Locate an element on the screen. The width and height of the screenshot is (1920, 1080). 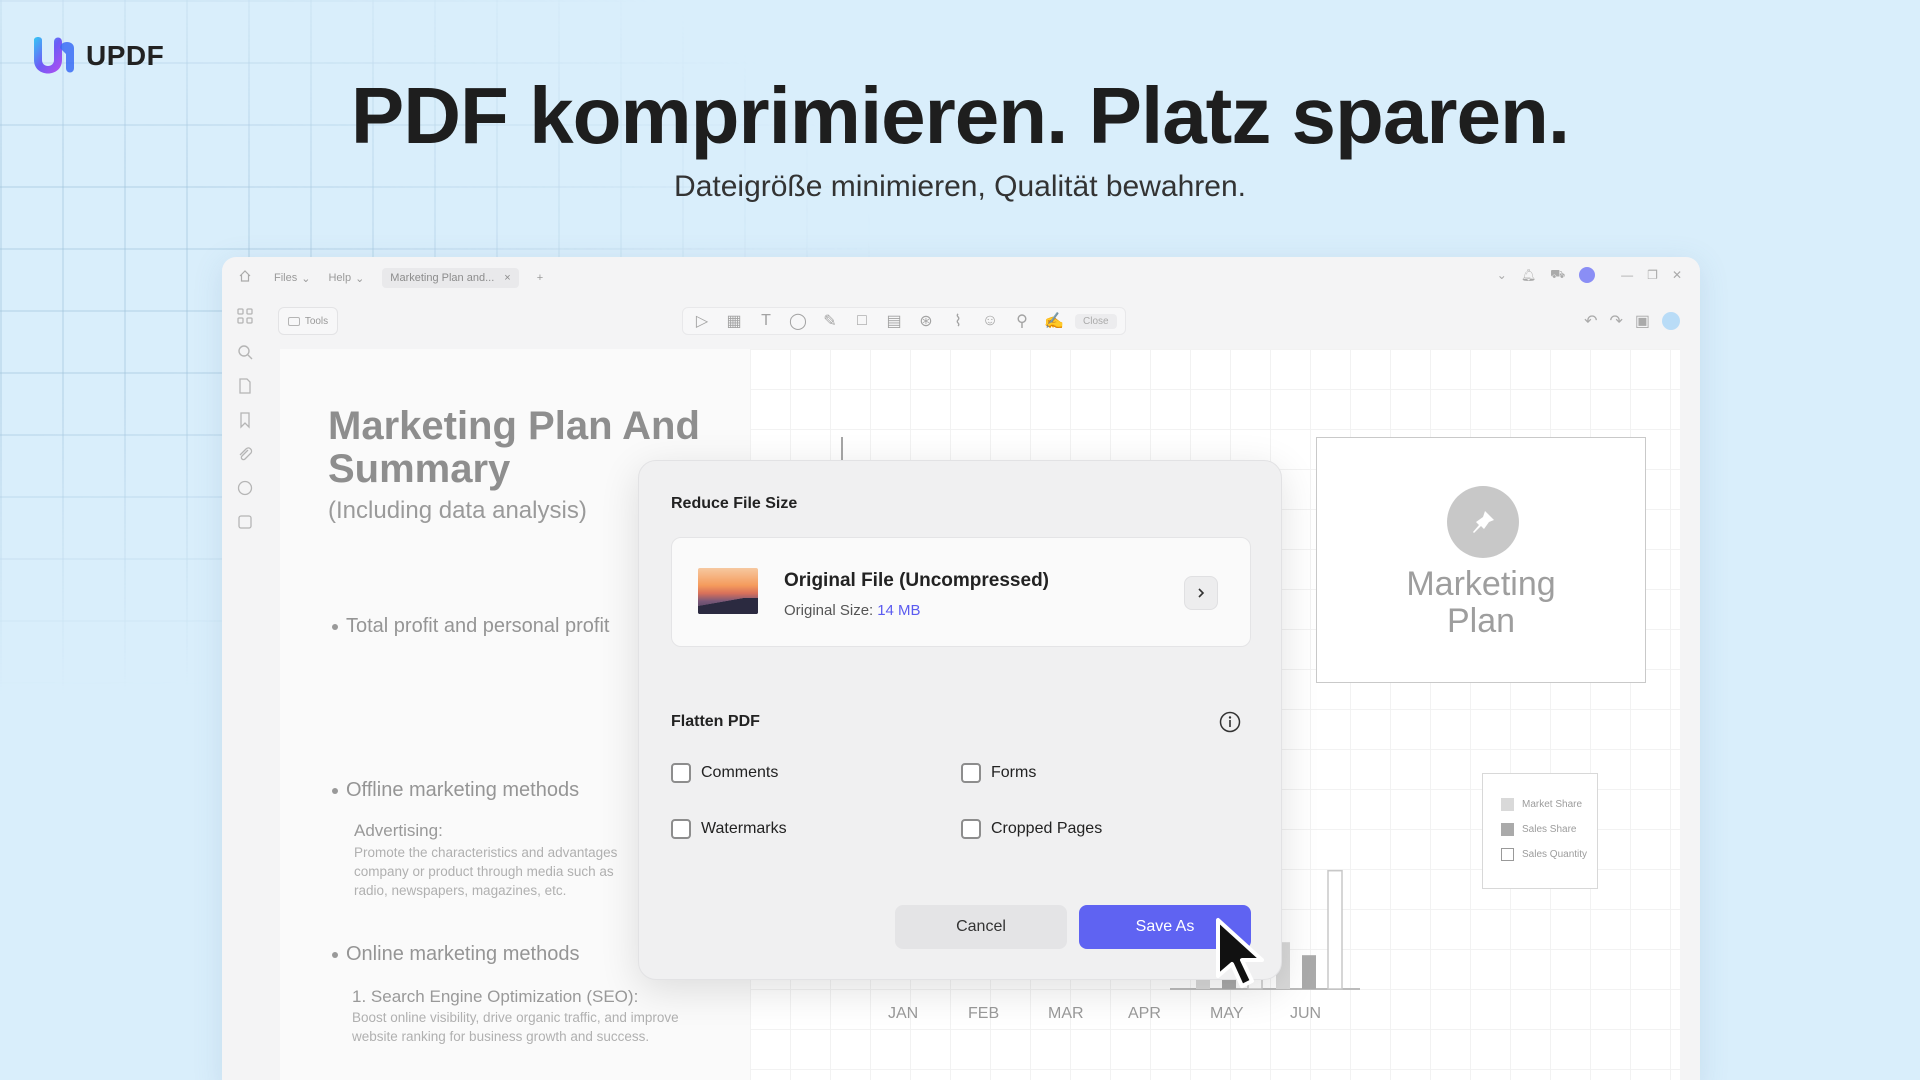
cancel-button: Cancel is located at coordinates (981, 927).